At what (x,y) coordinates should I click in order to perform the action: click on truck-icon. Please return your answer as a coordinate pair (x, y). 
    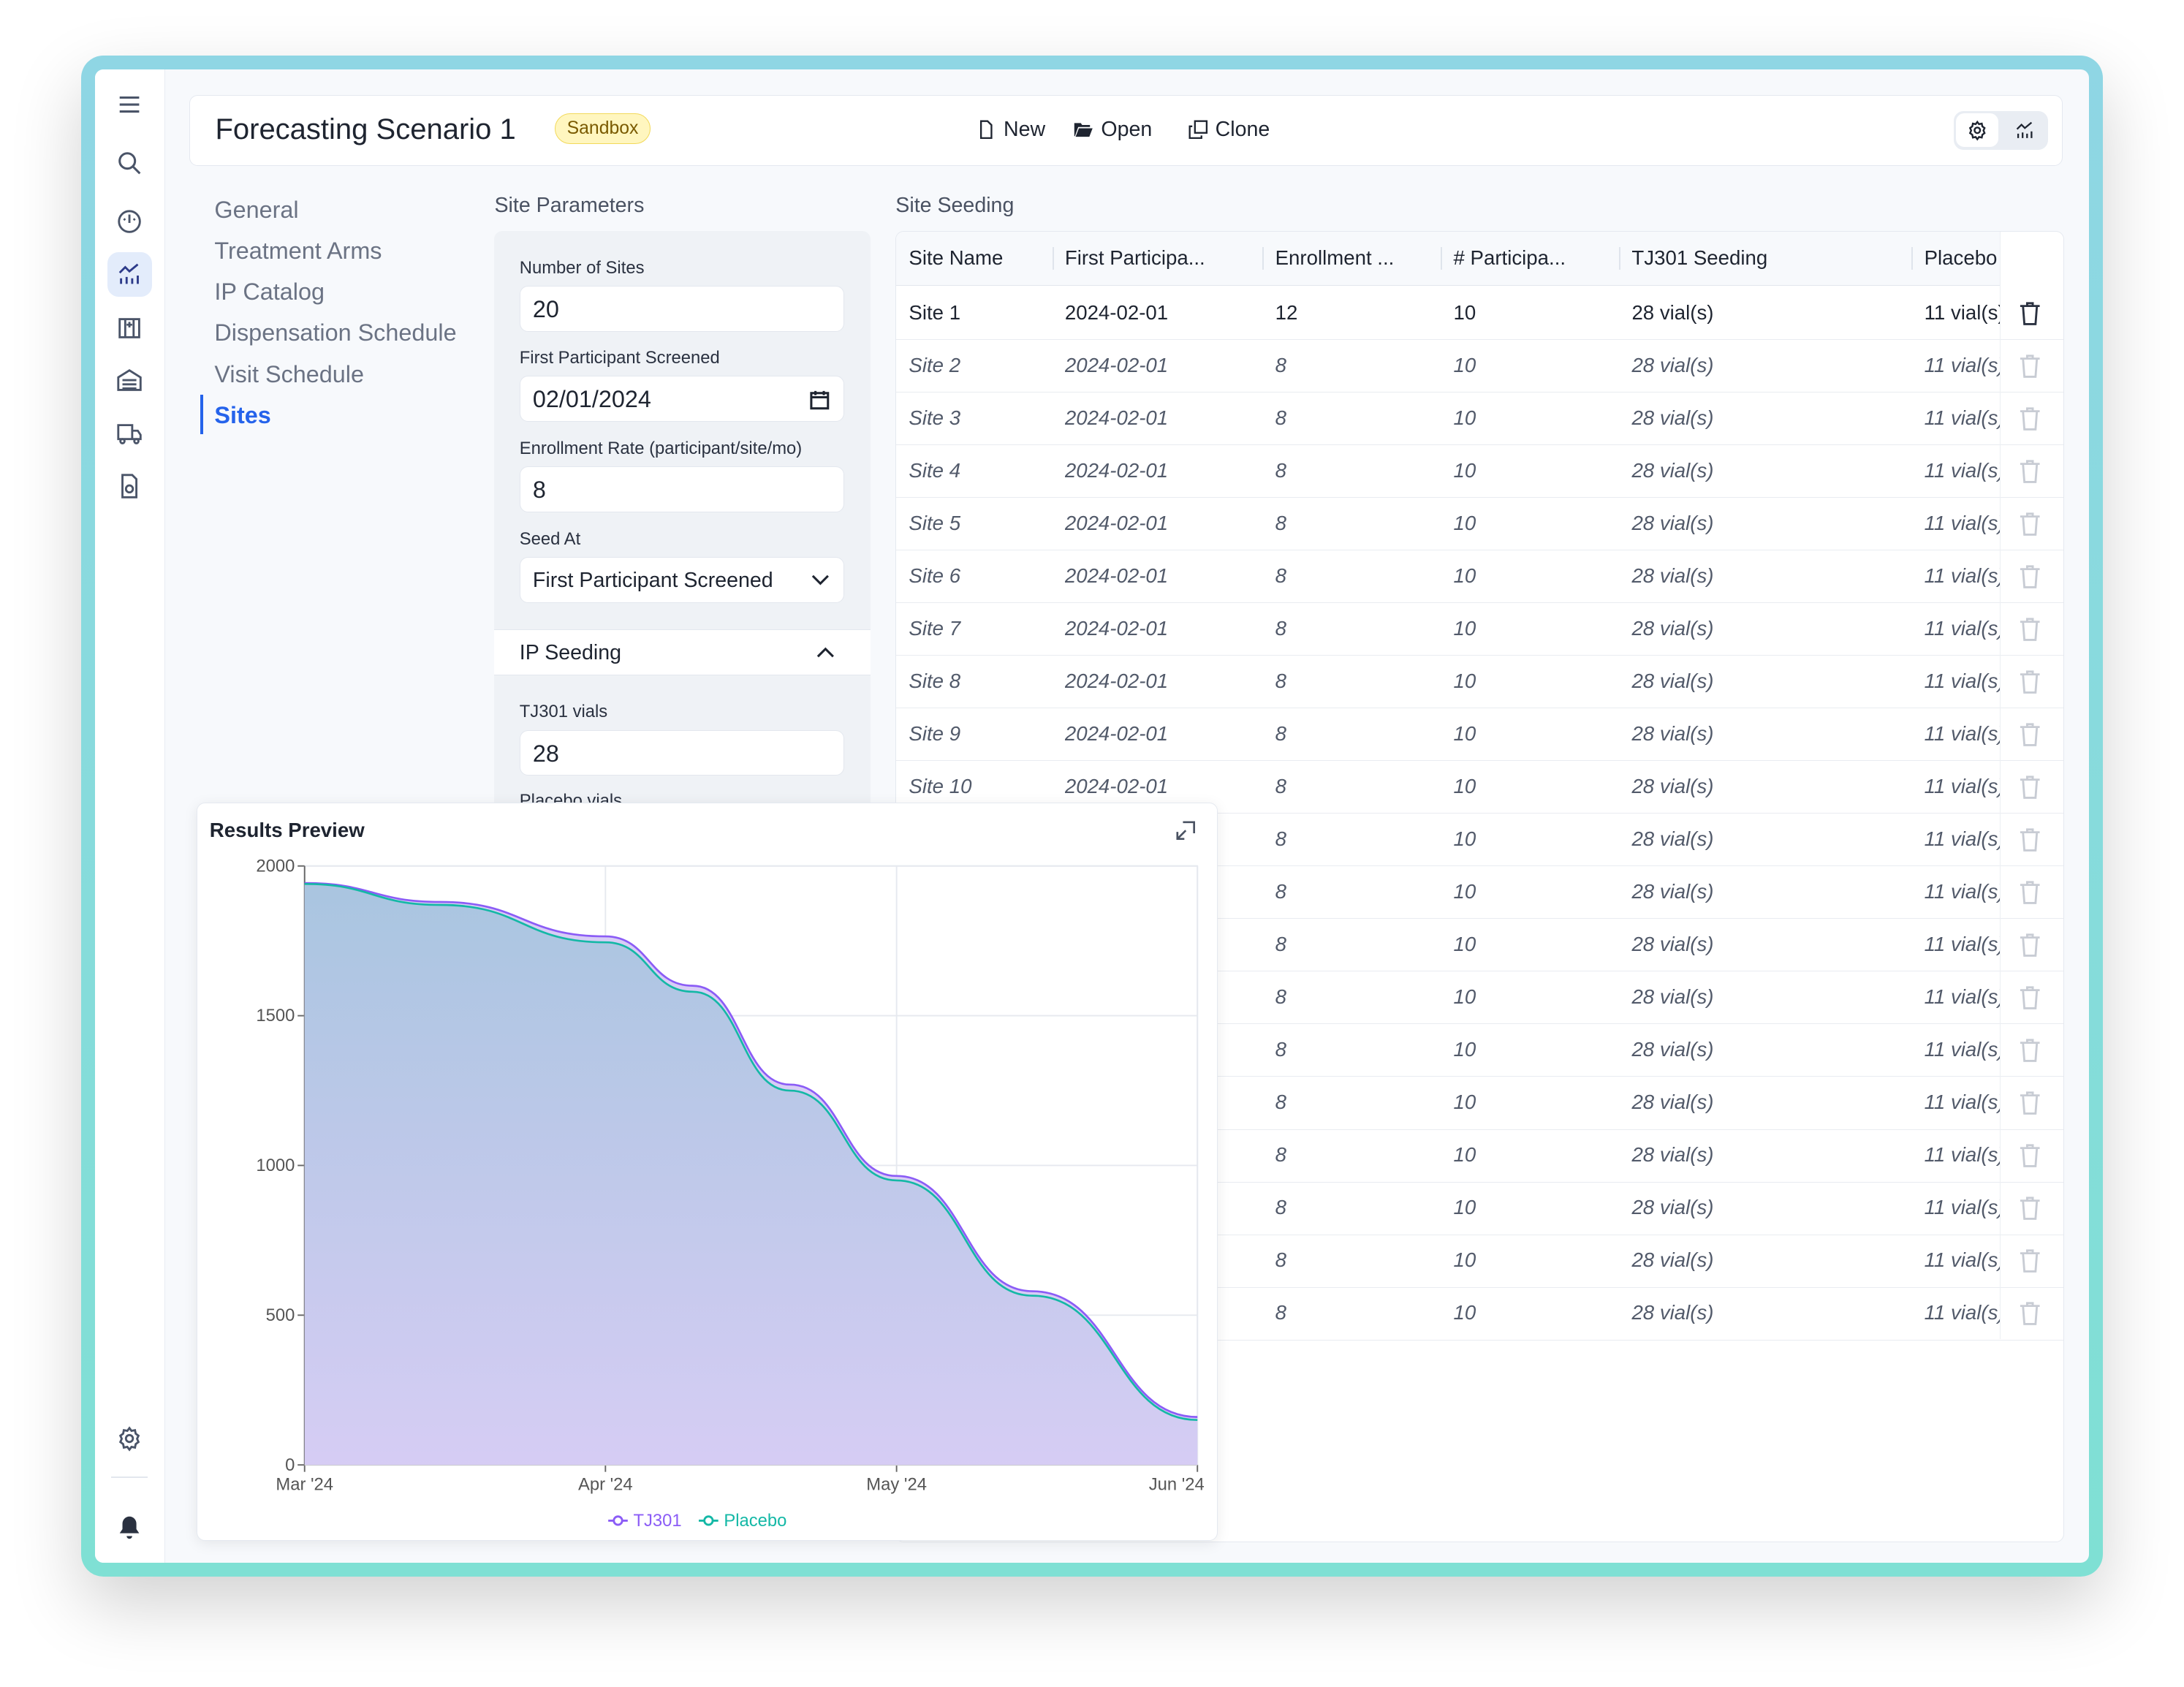
    Looking at the image, I should click on (129, 433).